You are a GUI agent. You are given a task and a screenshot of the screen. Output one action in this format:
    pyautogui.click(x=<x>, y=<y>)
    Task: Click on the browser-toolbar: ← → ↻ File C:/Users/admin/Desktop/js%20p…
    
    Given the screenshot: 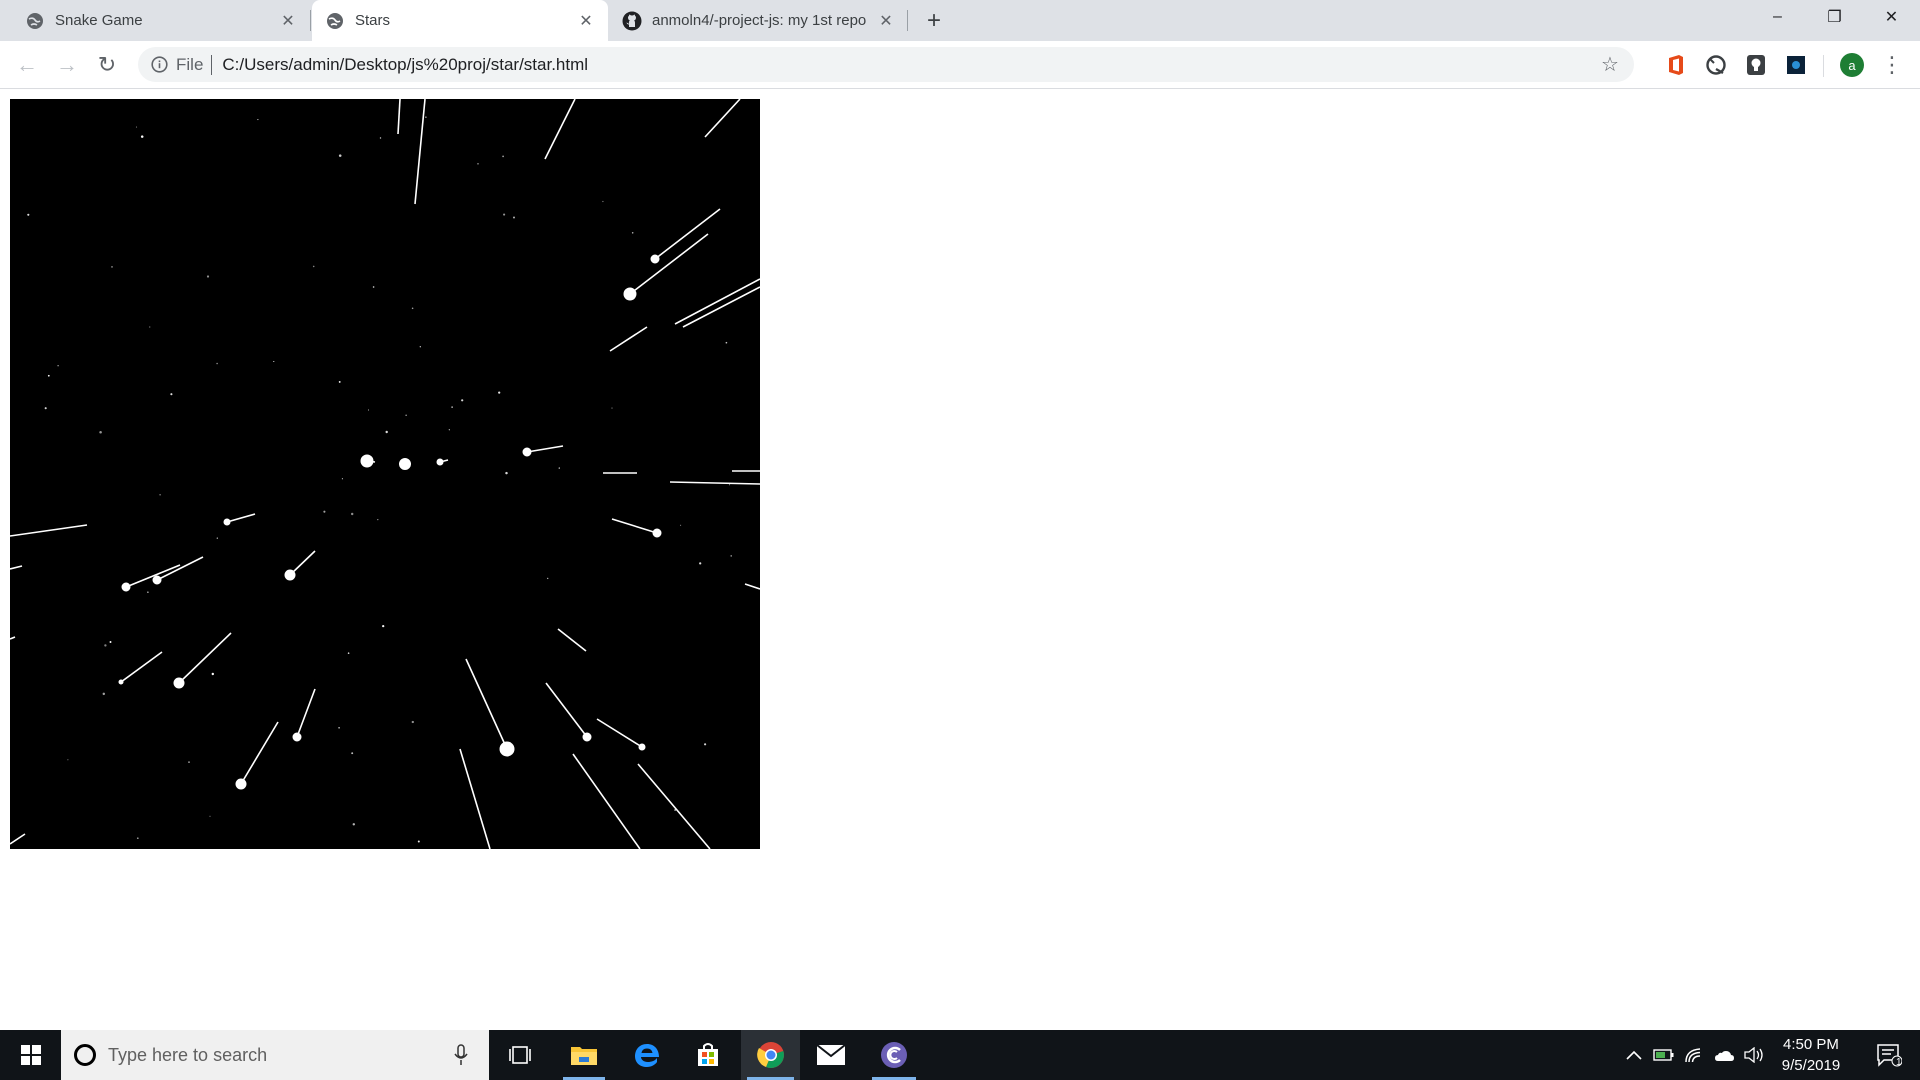 What is the action you would take?
    pyautogui.click(x=960, y=65)
    